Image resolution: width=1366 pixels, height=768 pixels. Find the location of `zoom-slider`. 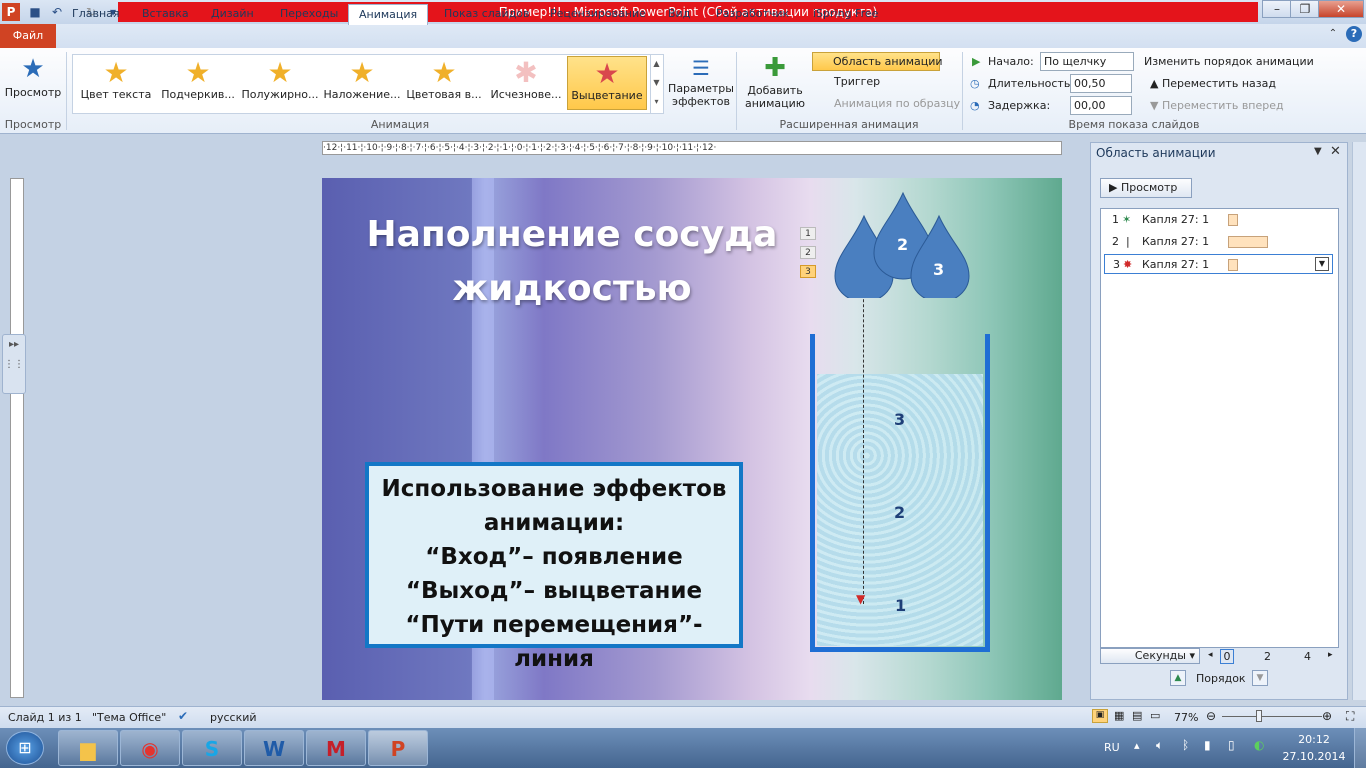

zoom-slider is located at coordinates (1272, 716).